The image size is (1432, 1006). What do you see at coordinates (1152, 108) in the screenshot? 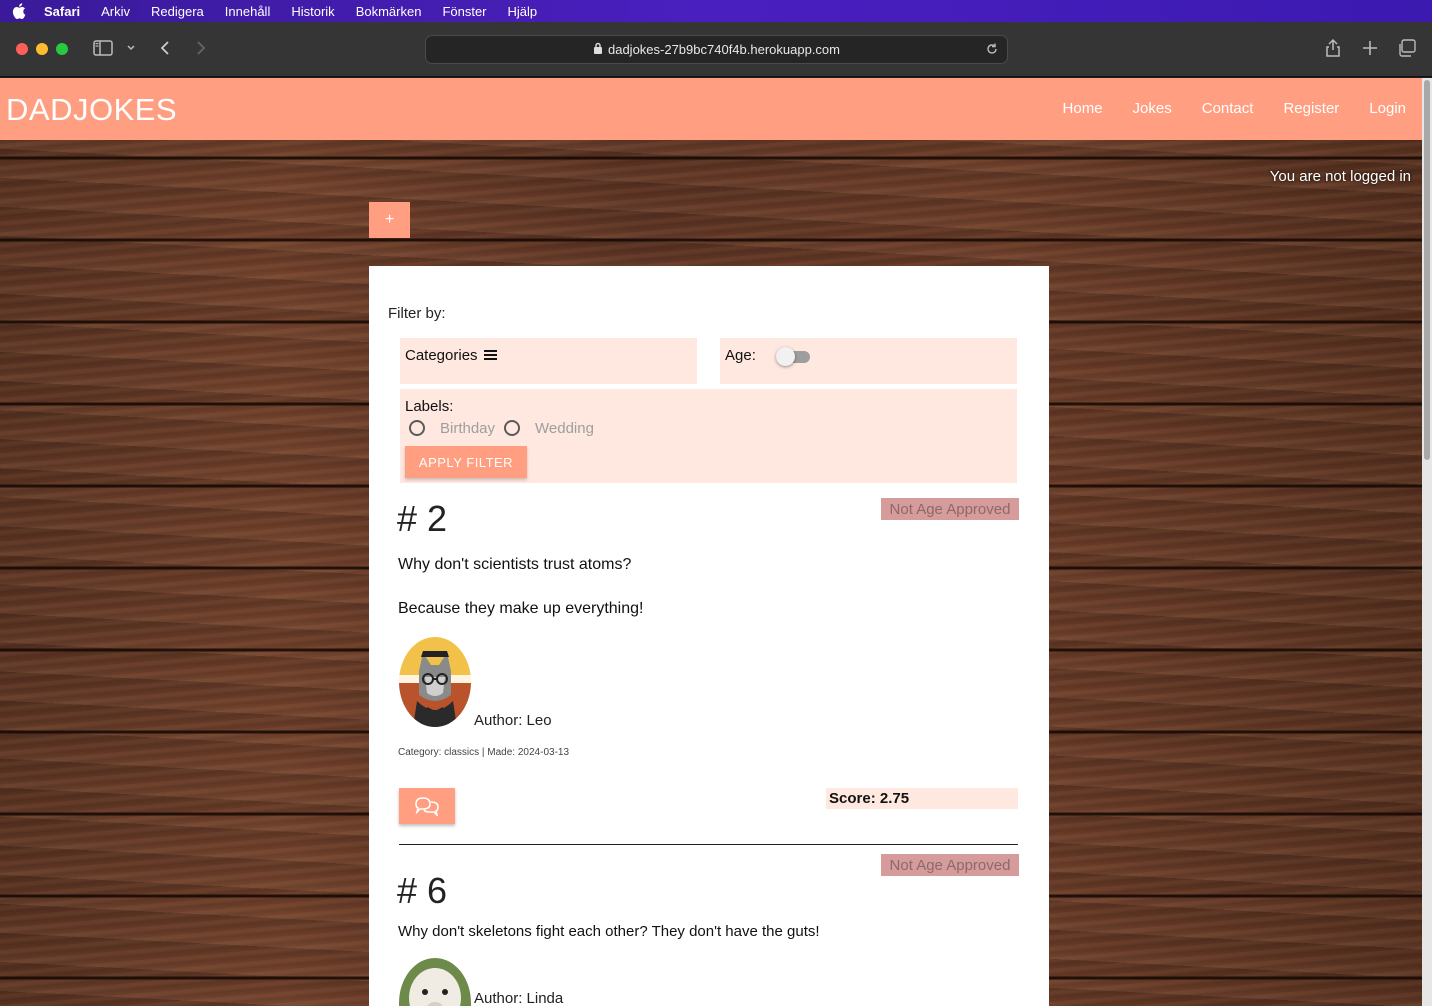
I see `nav-jokes: Jokes` at bounding box center [1152, 108].